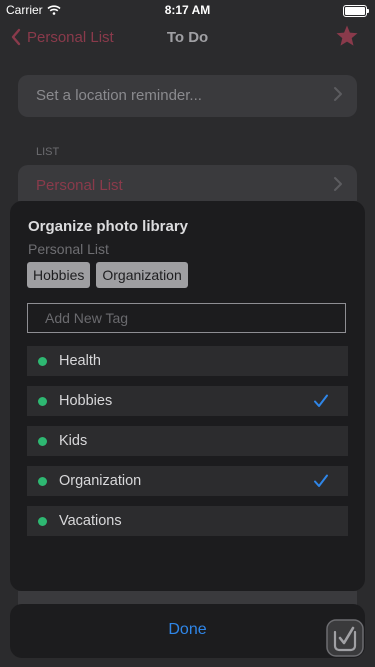  I want to click on selected-tag-chip: Organization, so click(142, 275).